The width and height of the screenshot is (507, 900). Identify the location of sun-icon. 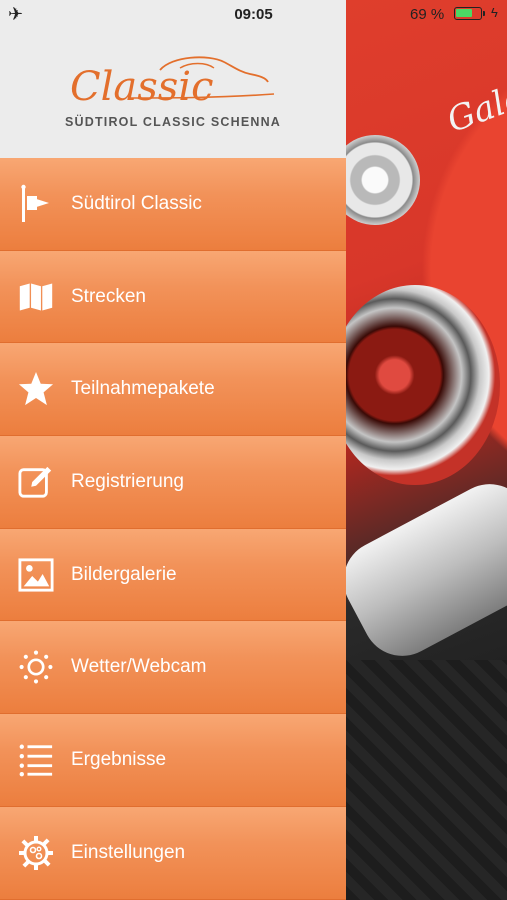
(36, 667).